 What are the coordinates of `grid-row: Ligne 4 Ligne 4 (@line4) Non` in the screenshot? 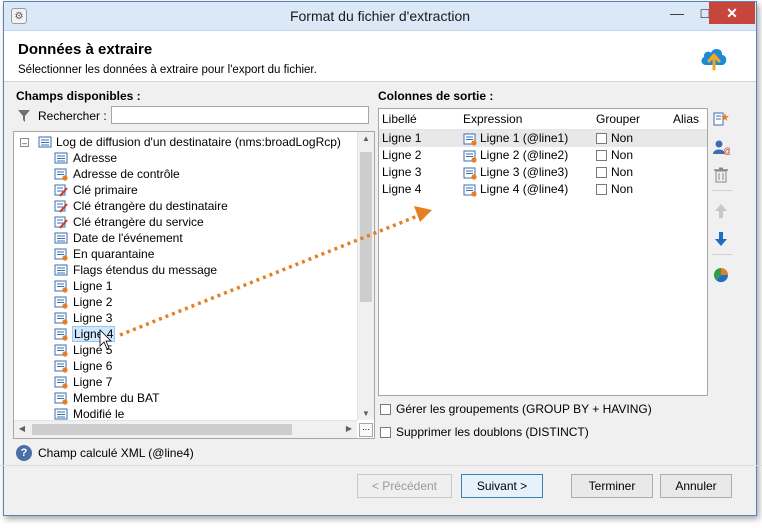 It's located at (543, 189).